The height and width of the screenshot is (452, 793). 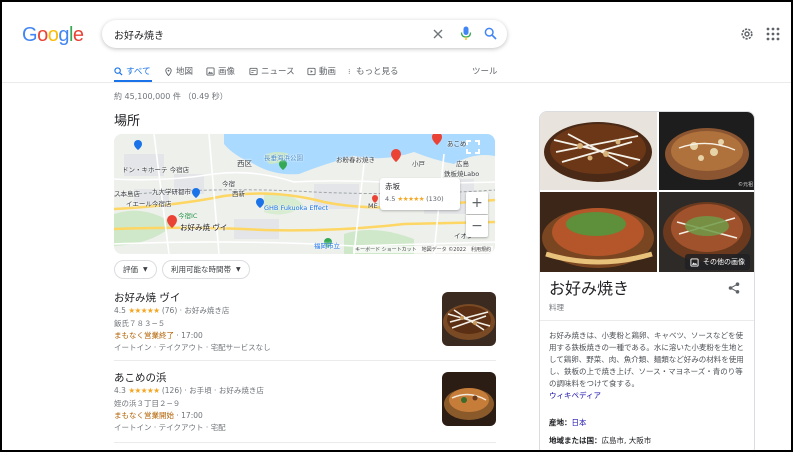 I want to click on news-icon, so click(x=253, y=71).